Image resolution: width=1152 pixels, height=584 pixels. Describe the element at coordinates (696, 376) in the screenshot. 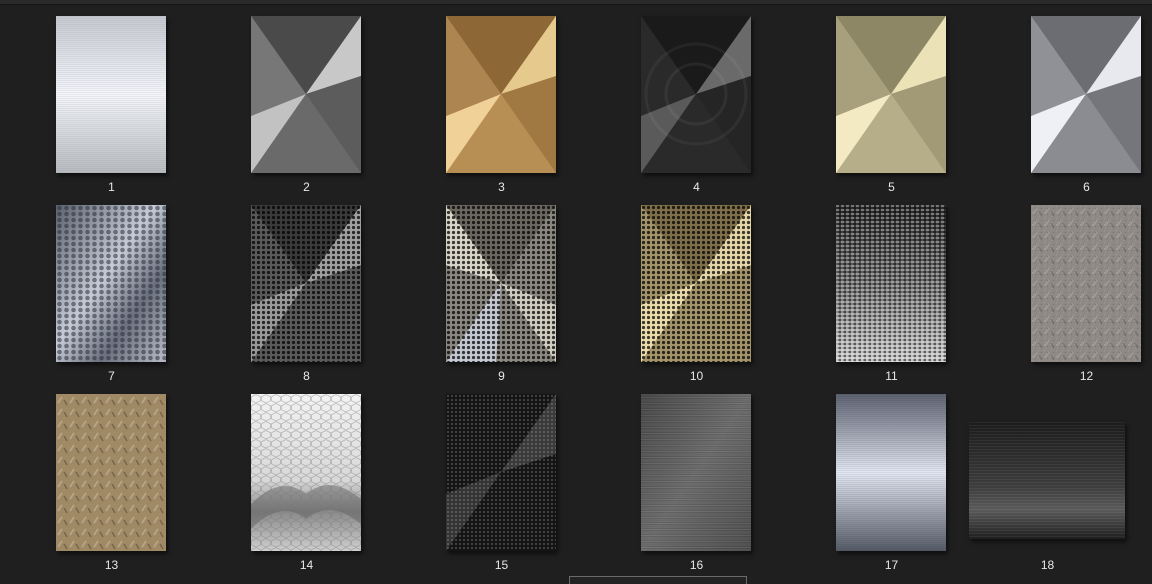

I see `thumbnail-label: 10` at that location.